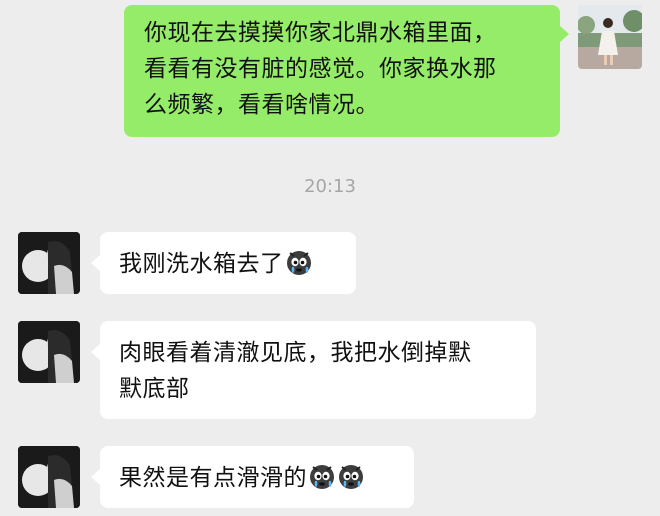 Image resolution: width=660 pixels, height=516 pixels. I want to click on message-timestamp: 20:13, so click(330, 186).